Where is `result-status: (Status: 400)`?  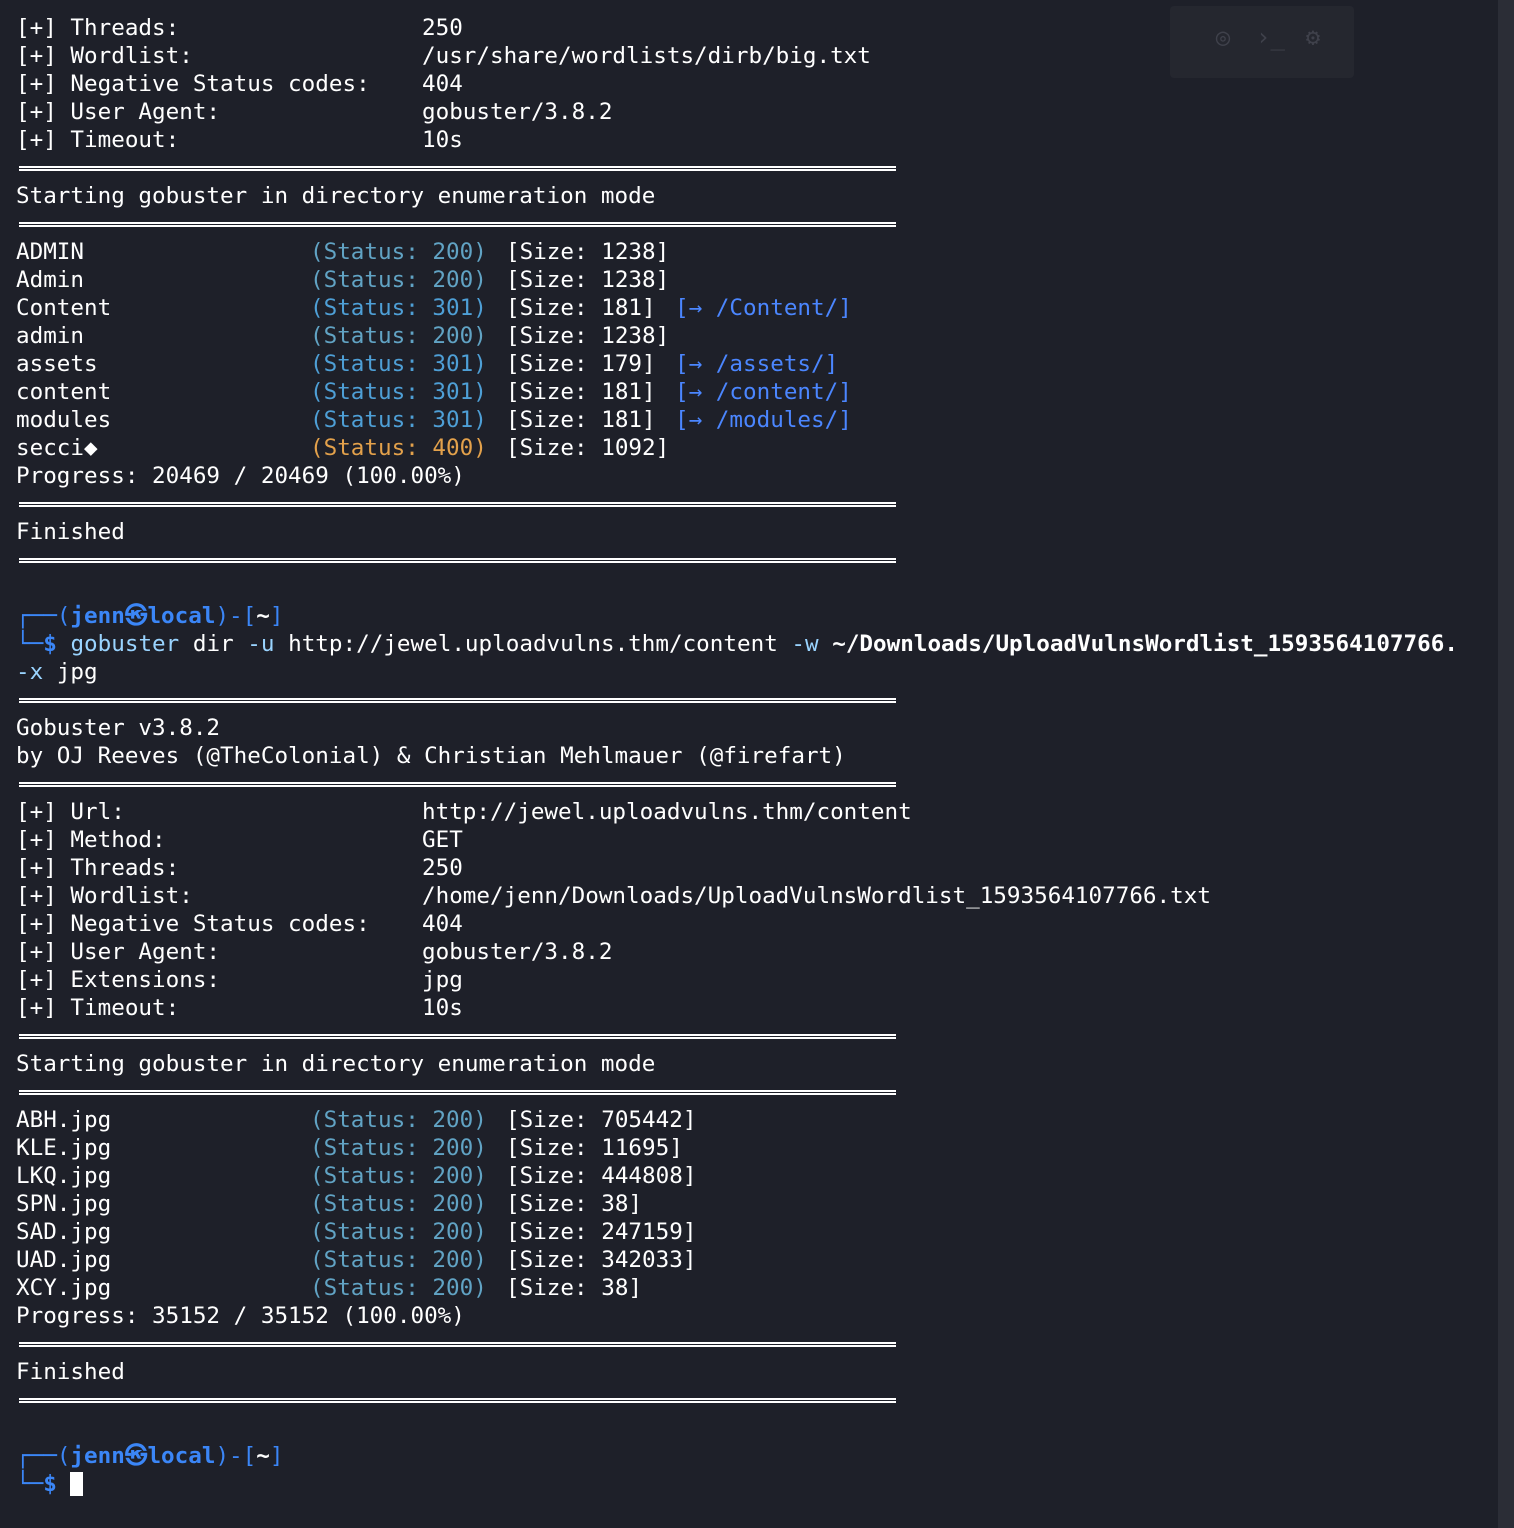 result-status: (Status: 400) is located at coordinates (398, 448).